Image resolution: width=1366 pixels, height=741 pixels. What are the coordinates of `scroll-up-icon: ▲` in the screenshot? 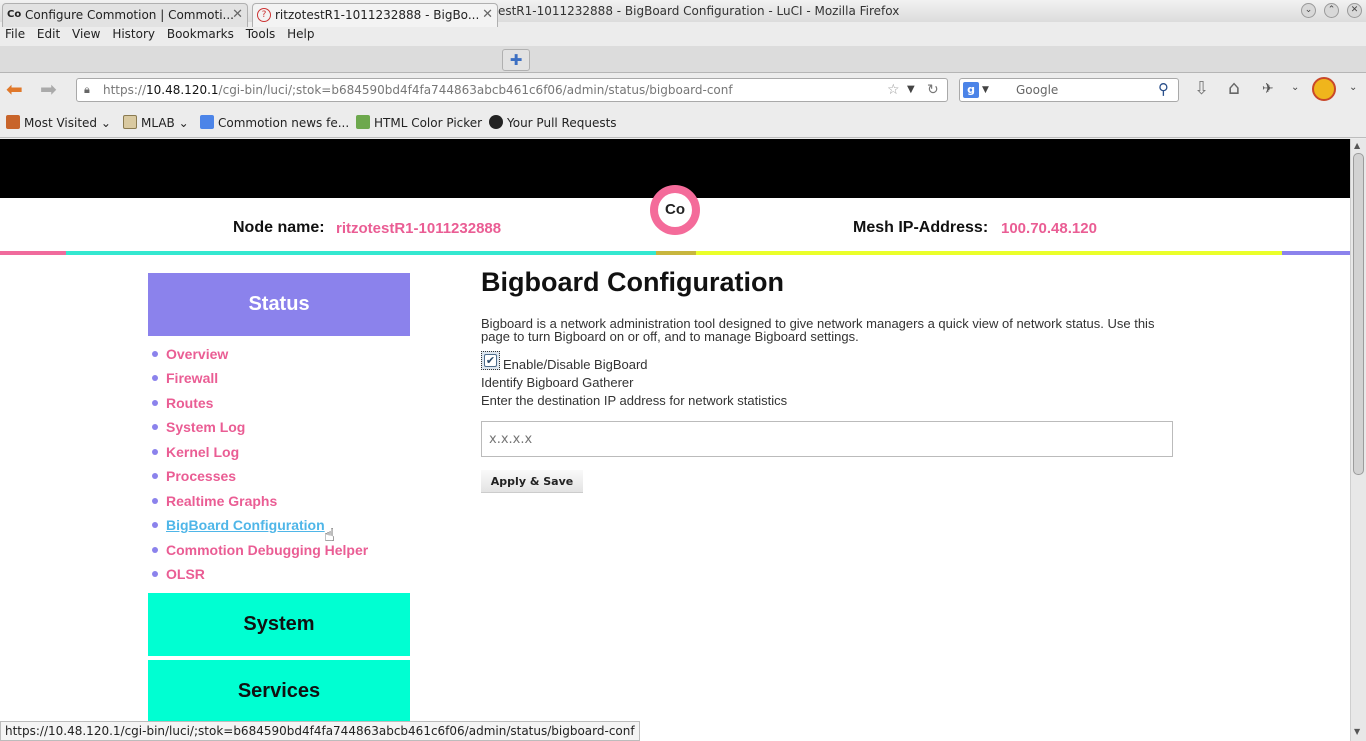 It's located at (1357, 145).